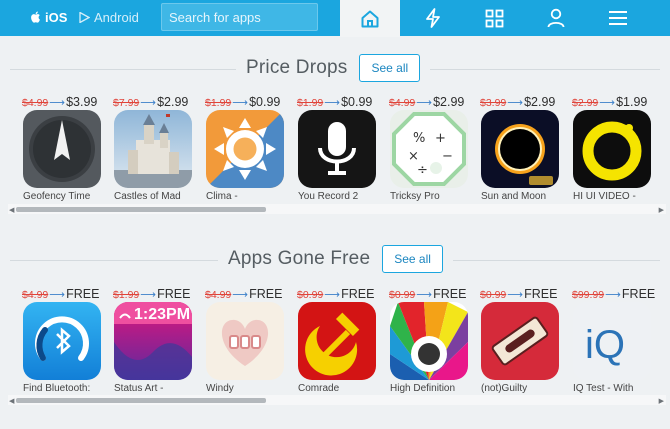 Image resolution: width=670 pixels, height=429 pixels. I want to click on nav-home, so click(370, 18).